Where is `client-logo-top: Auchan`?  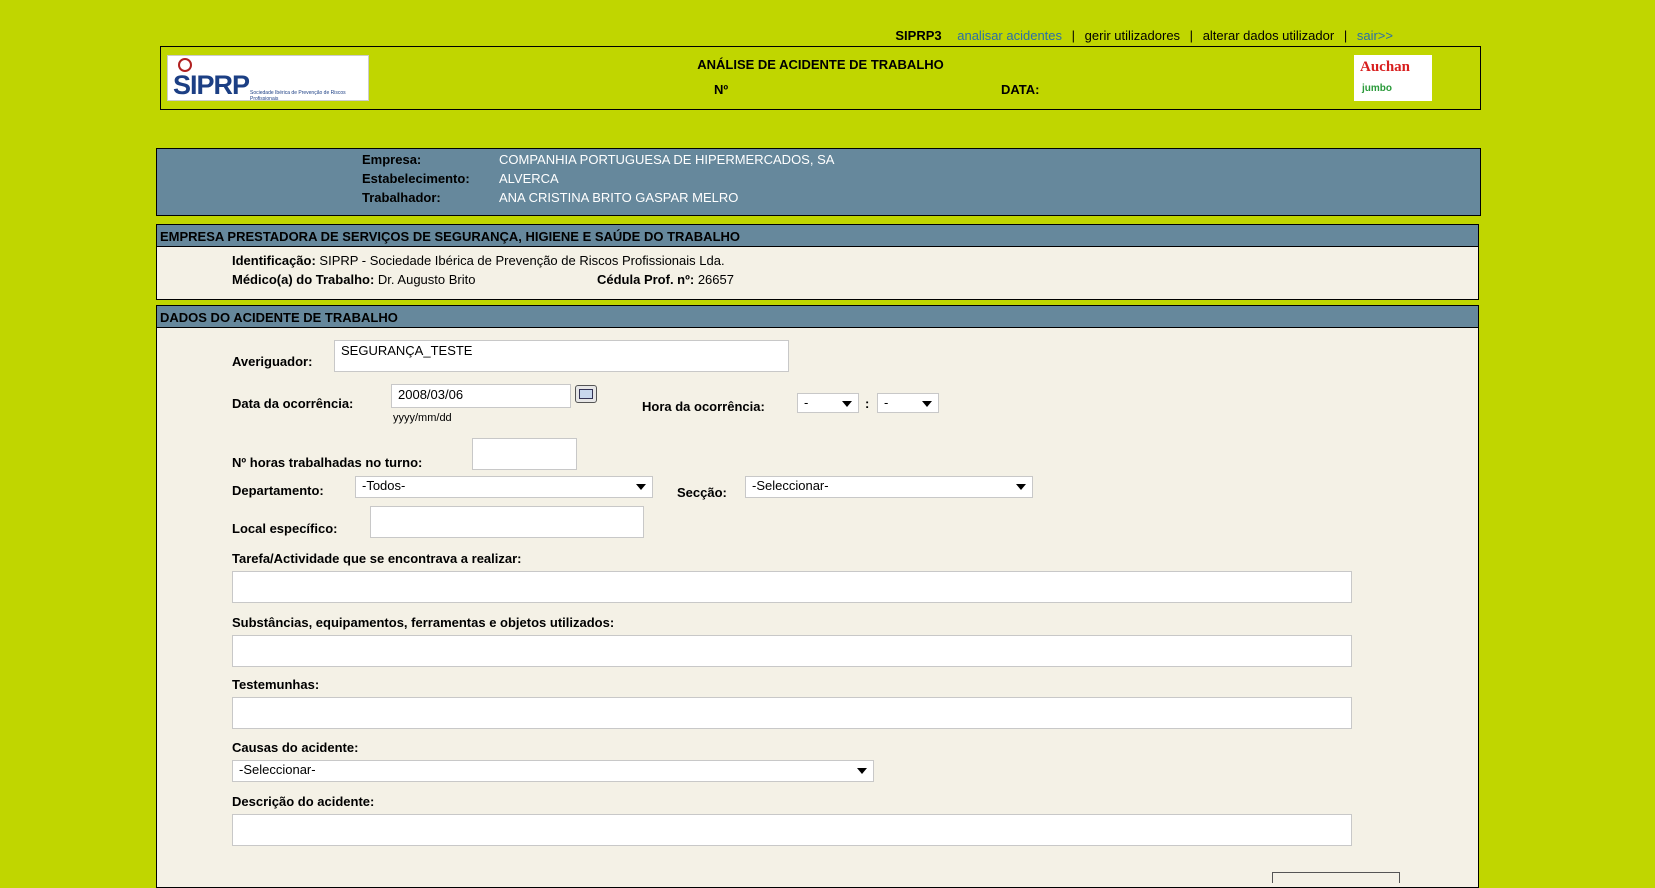
client-logo-top: Auchan is located at coordinates (1385, 67).